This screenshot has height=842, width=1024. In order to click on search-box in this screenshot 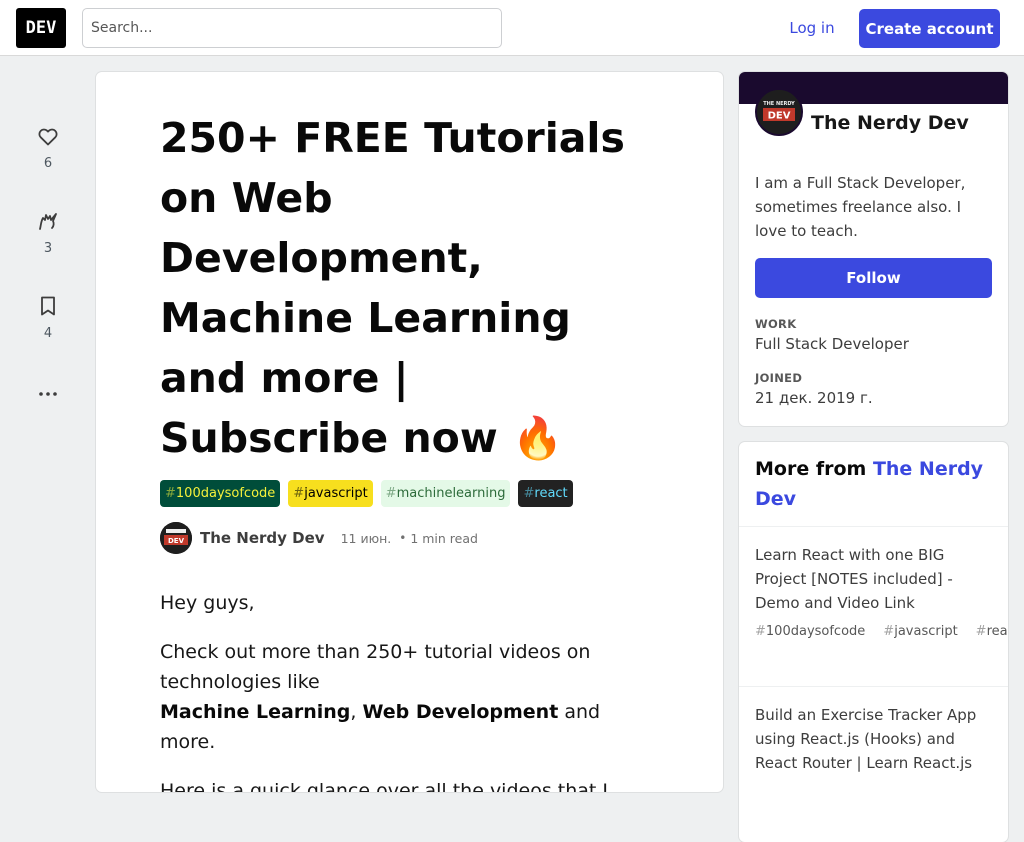, I will do `click(292, 28)`.